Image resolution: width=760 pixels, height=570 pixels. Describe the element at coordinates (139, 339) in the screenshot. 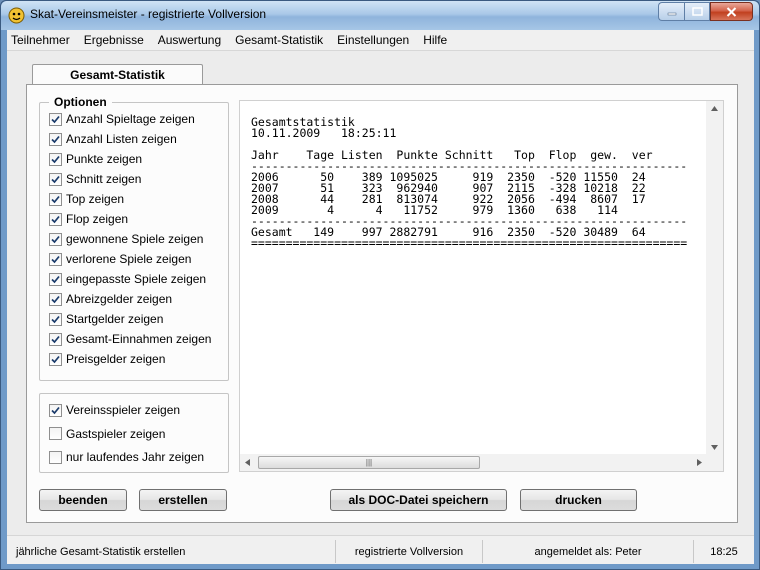

I see `option-label: Gesamt-Einnahmen zeigen` at that location.